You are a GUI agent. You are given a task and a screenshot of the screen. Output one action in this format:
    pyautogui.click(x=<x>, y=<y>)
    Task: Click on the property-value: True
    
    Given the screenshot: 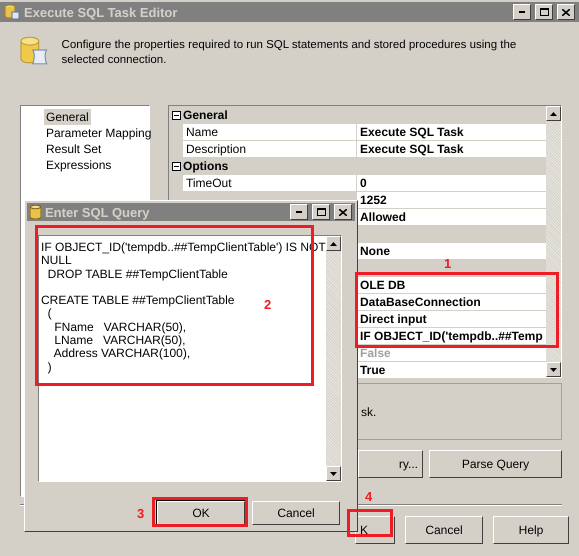 What is the action you would take?
    pyautogui.click(x=451, y=370)
    